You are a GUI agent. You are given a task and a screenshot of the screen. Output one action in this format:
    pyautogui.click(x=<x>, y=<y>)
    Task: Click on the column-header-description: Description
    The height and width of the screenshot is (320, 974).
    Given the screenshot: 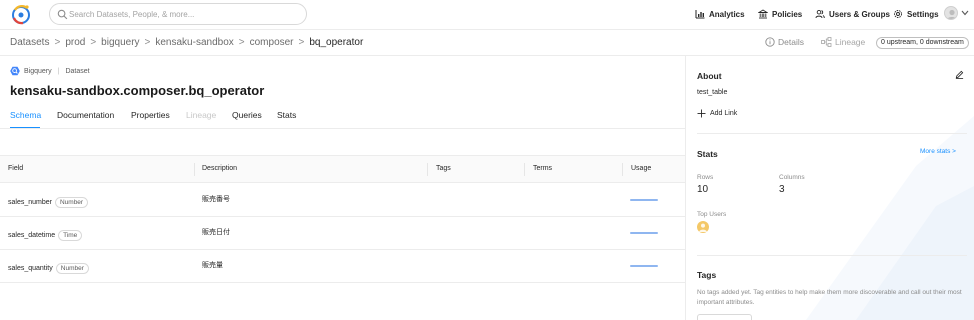 What is the action you would take?
    pyautogui.click(x=219, y=168)
    